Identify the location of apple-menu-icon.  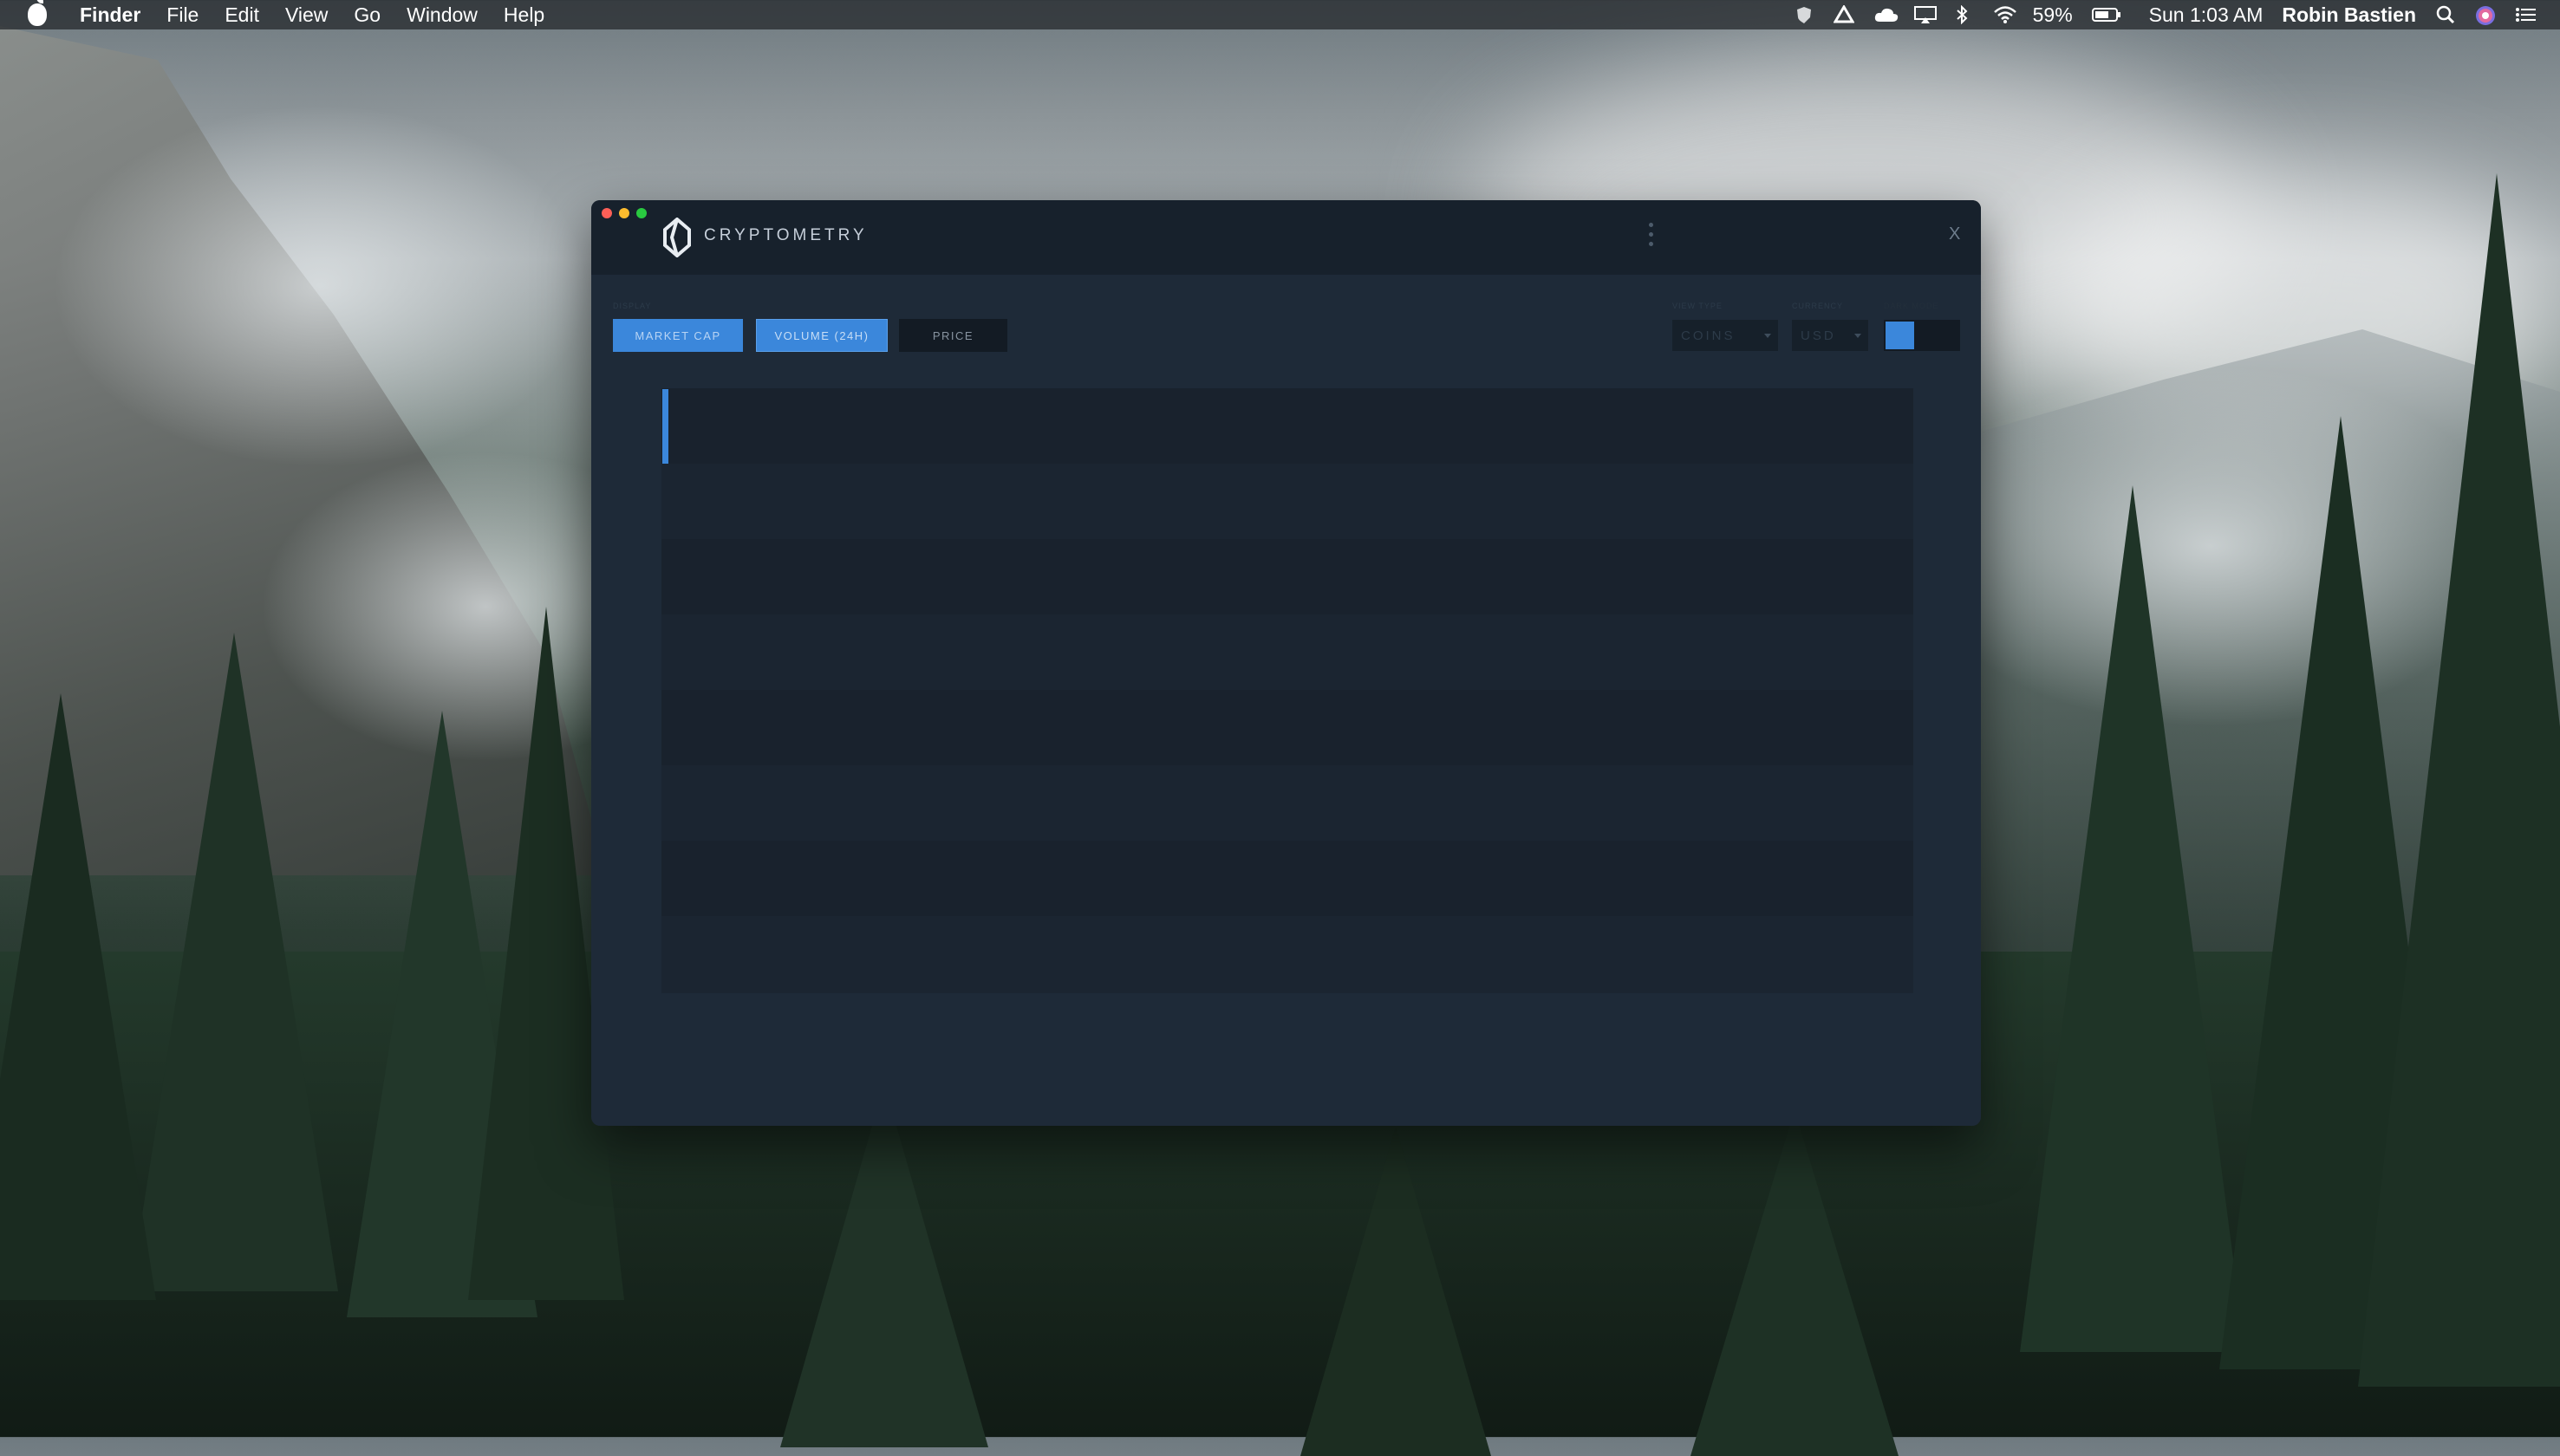
(37, 13).